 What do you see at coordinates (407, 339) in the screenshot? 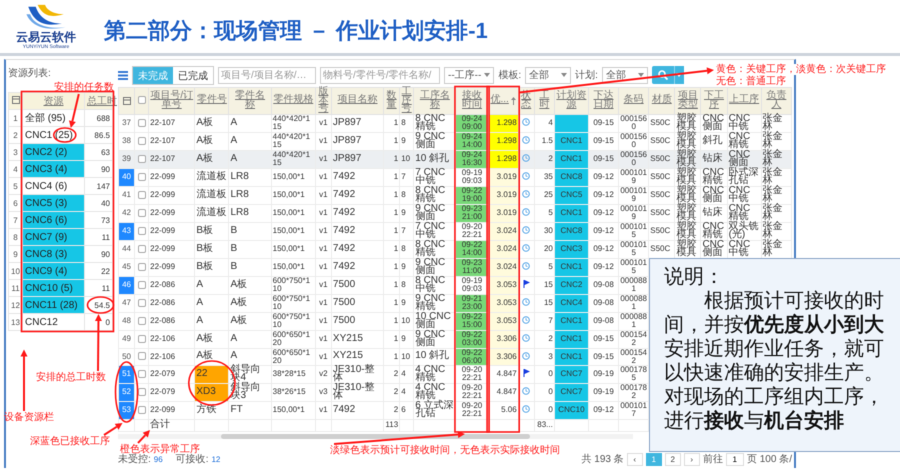
I see `table-cell: 9` at bounding box center [407, 339].